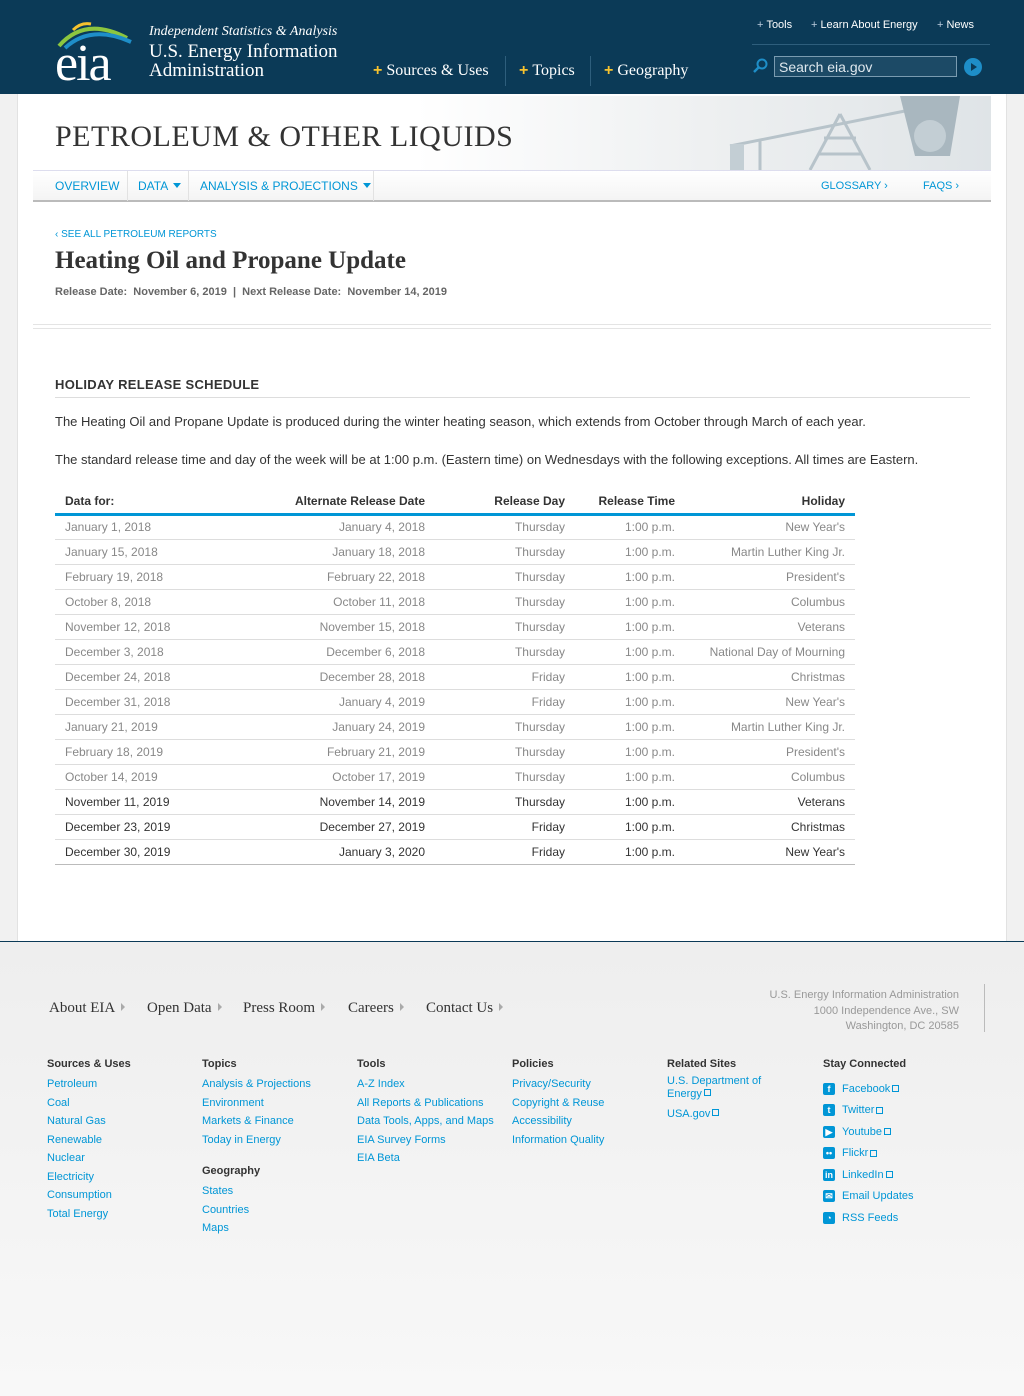 This screenshot has width=1024, height=1396. What do you see at coordinates (89, 1177) in the screenshot?
I see `footer-link-electricity: Electricity` at bounding box center [89, 1177].